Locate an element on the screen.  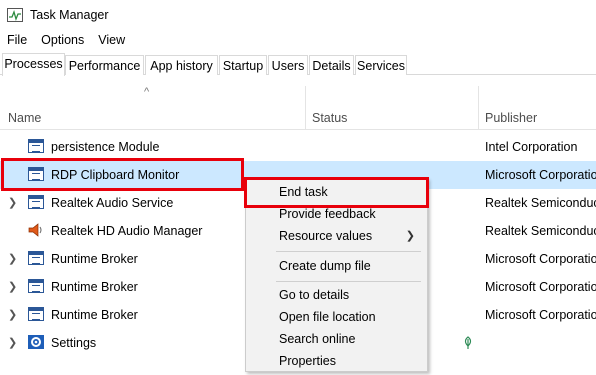
ctx-search-online: Search online is located at coordinates (336, 339).